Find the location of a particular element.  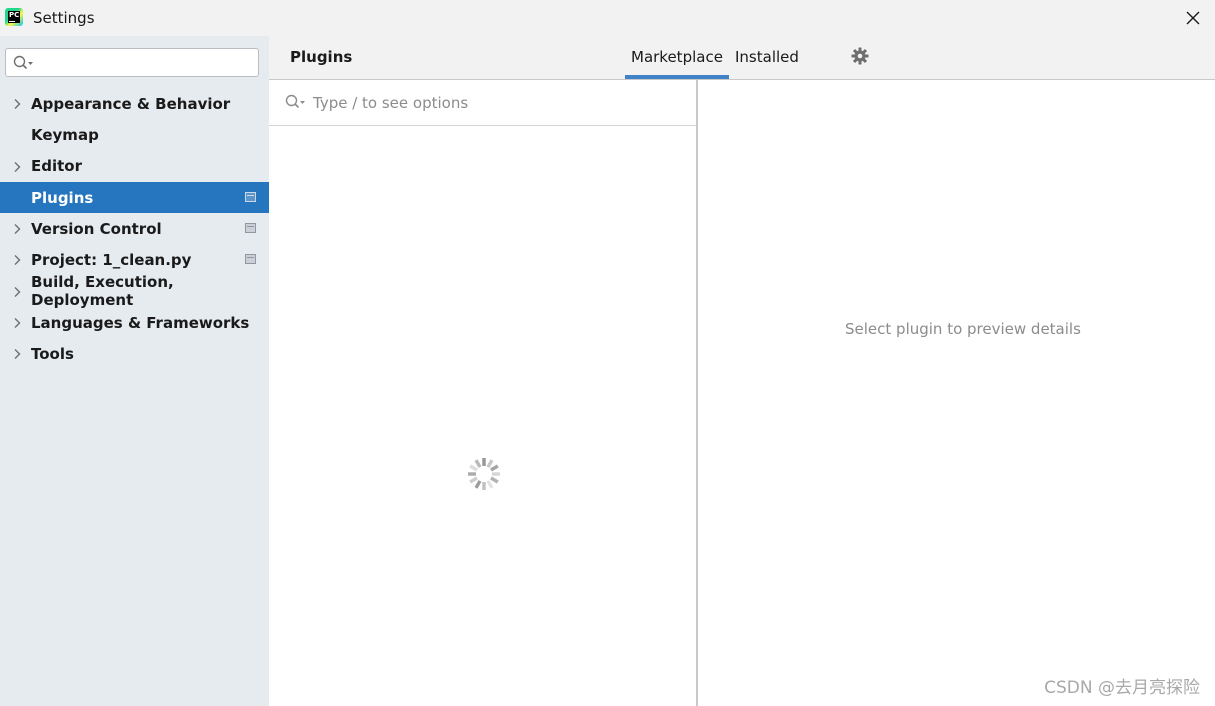

gear-icon is located at coordinates (860, 56).